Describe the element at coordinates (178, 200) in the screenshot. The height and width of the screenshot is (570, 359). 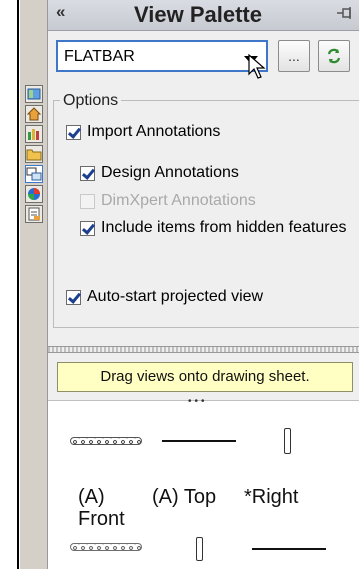
I see `dimxpert-annotations-label: DimXpert Annotations` at that location.